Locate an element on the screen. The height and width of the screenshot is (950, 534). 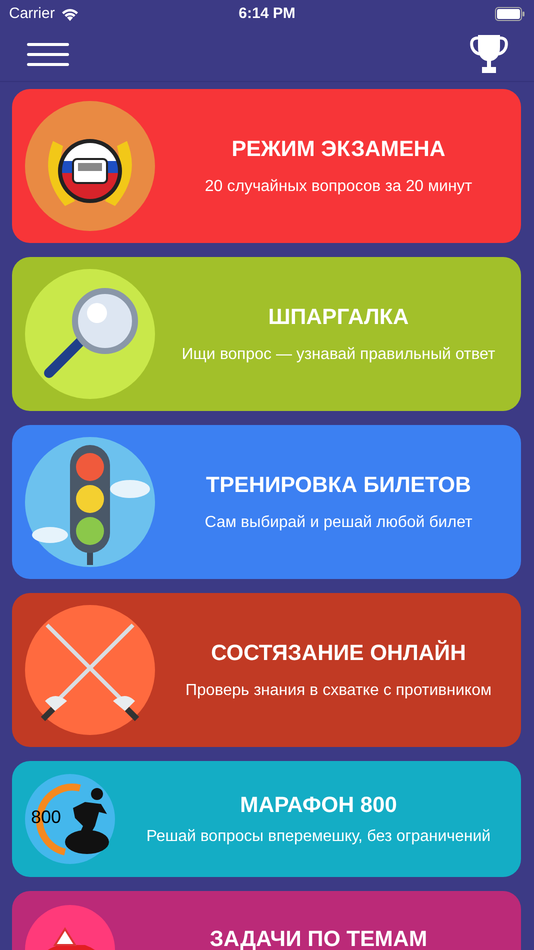
mode-subtitle: Сам выбирай и решай любой билет is located at coordinates (338, 522).